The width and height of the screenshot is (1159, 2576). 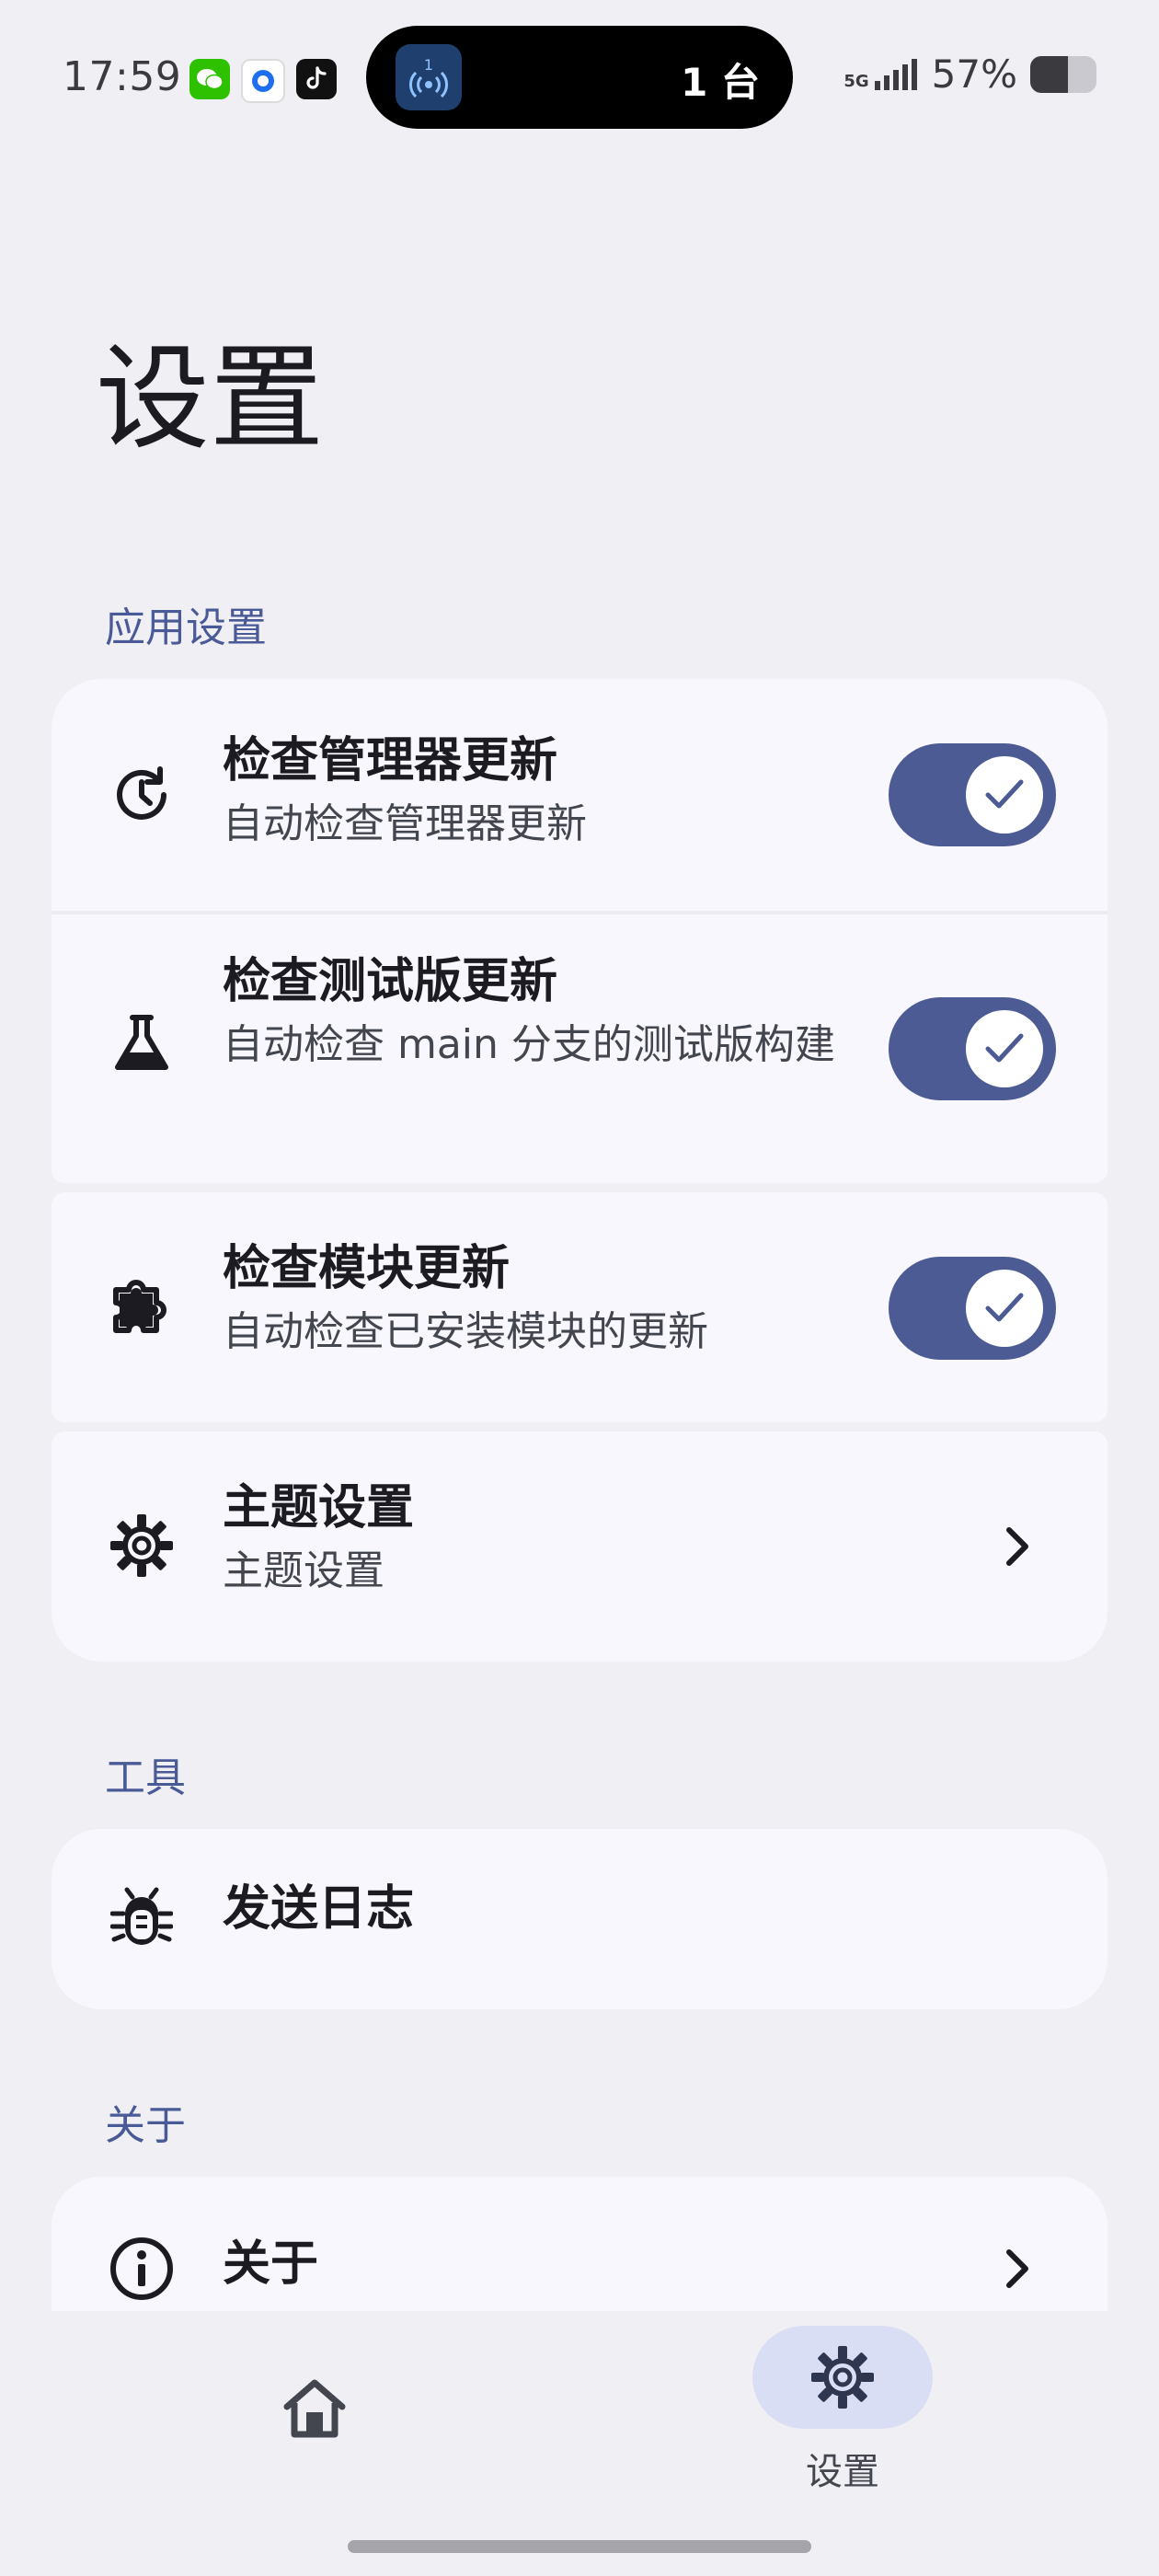 I want to click on setting-row-theme: 主题设置 主题设置, so click(x=579, y=1547).